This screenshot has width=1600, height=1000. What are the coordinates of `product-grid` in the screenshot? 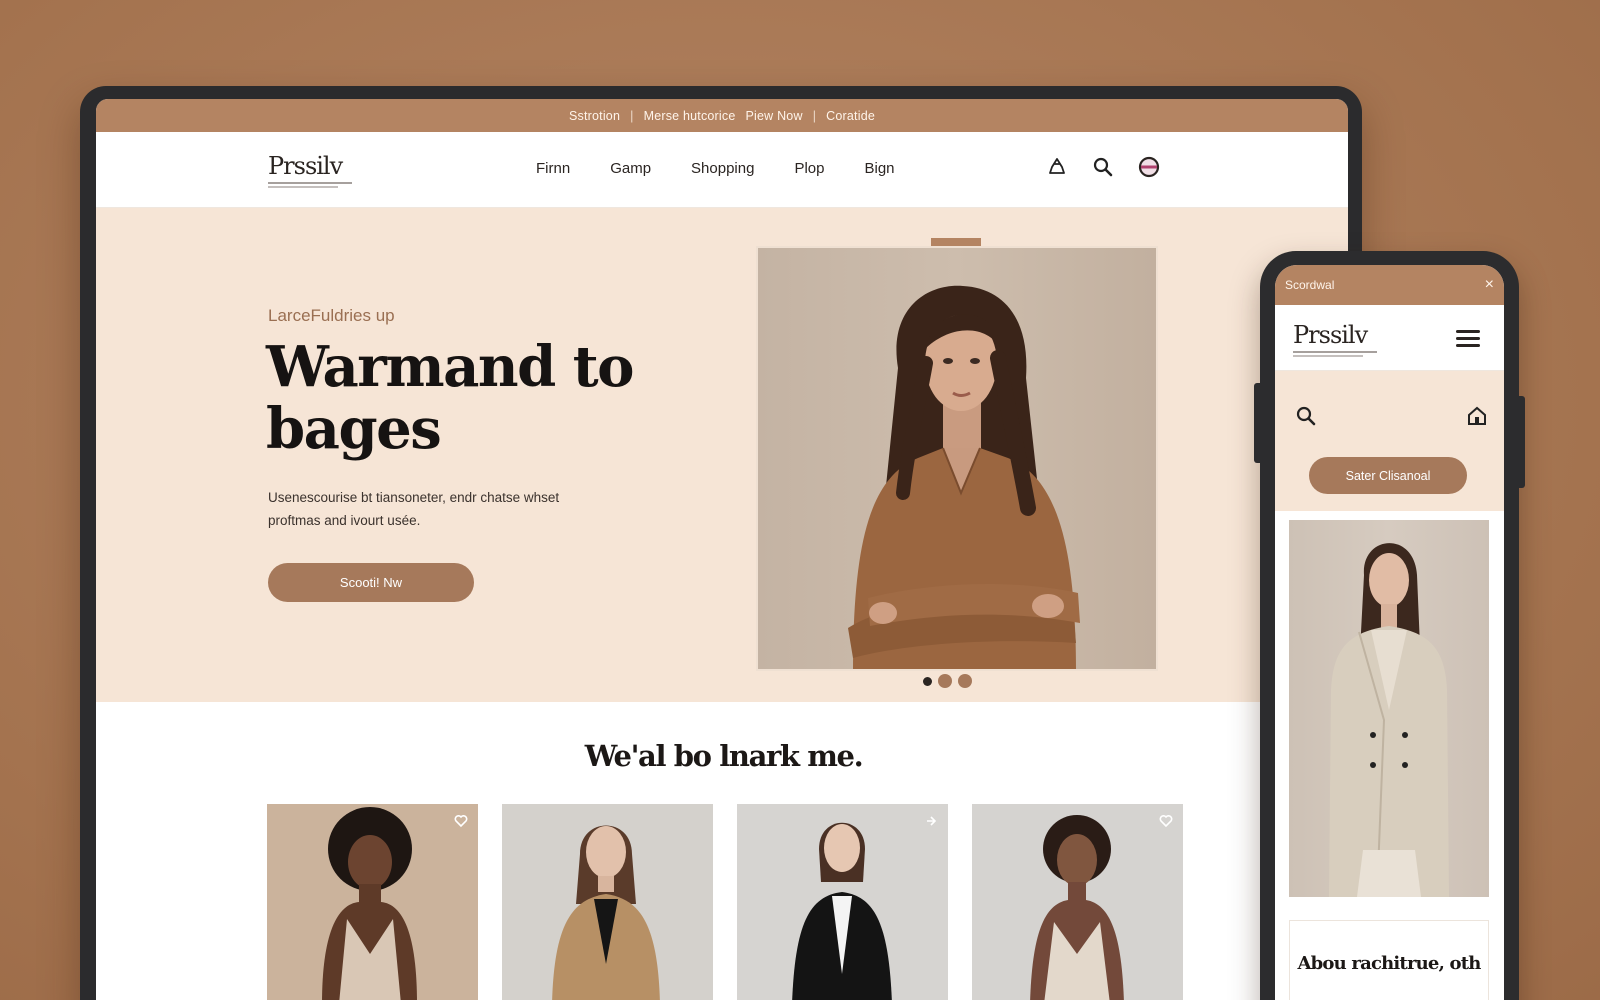 It's located at (725, 902).